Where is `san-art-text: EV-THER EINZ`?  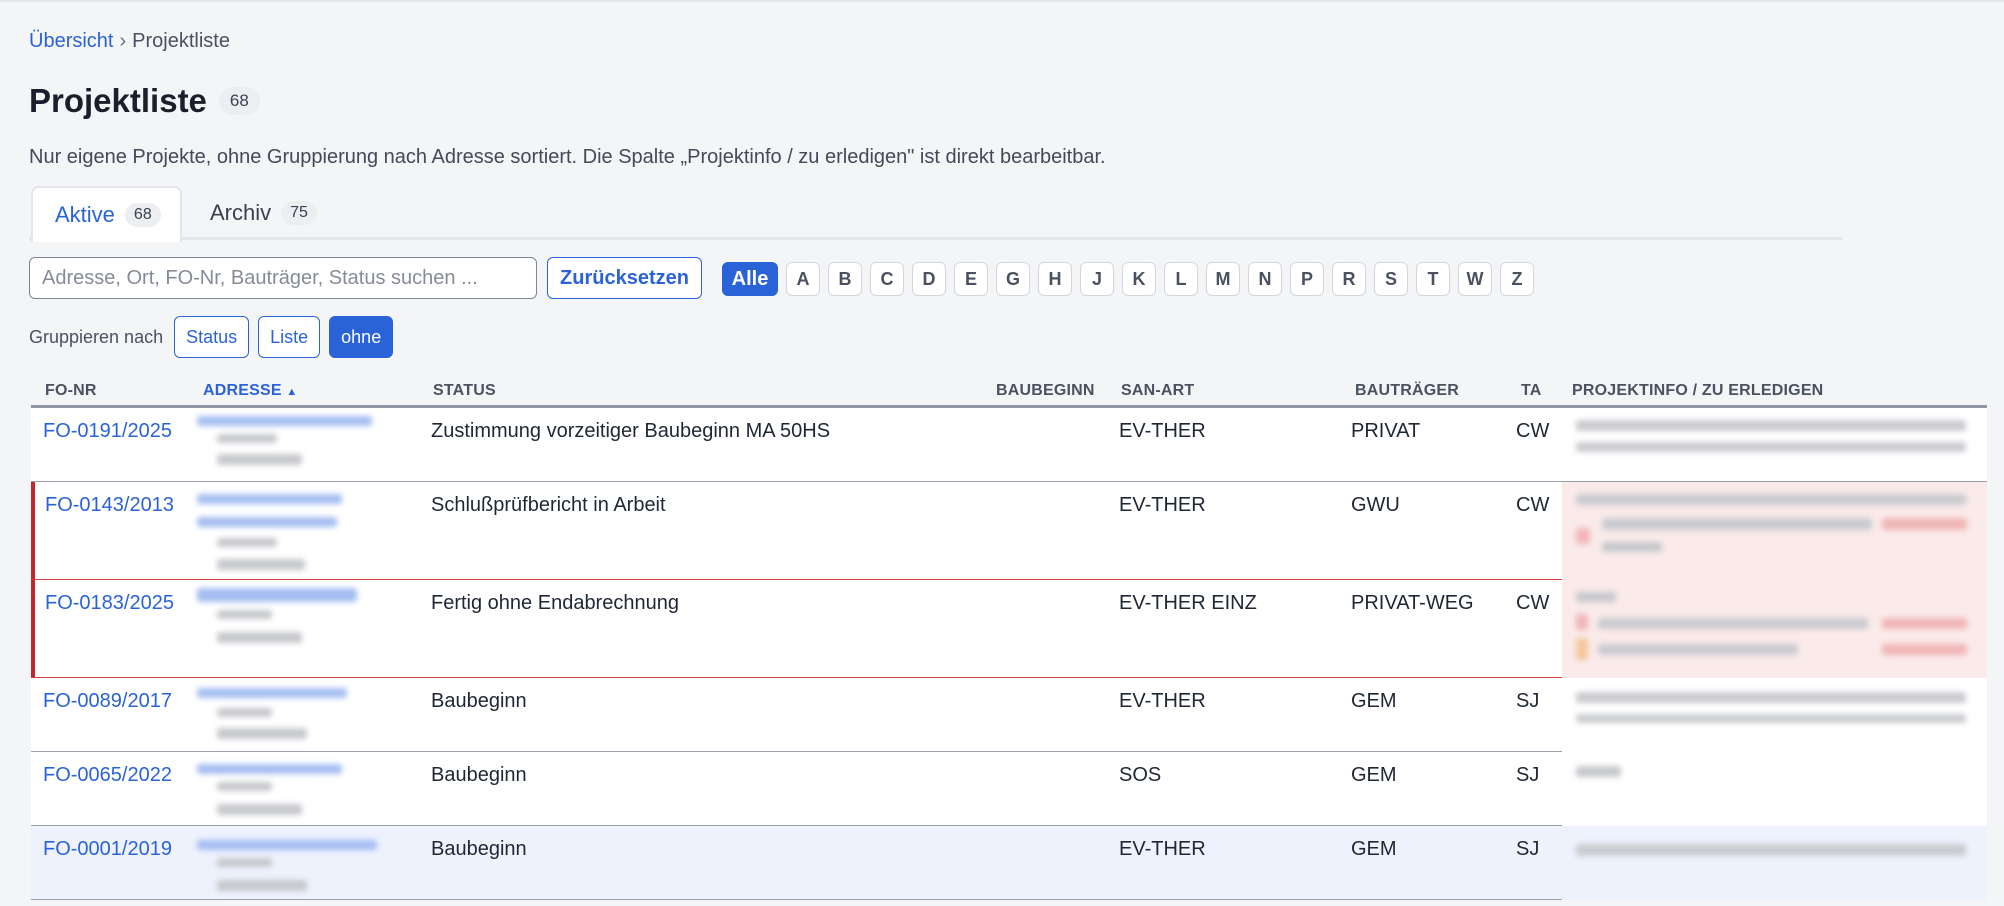
san-art-text: EV-THER EINZ is located at coordinates (1188, 603).